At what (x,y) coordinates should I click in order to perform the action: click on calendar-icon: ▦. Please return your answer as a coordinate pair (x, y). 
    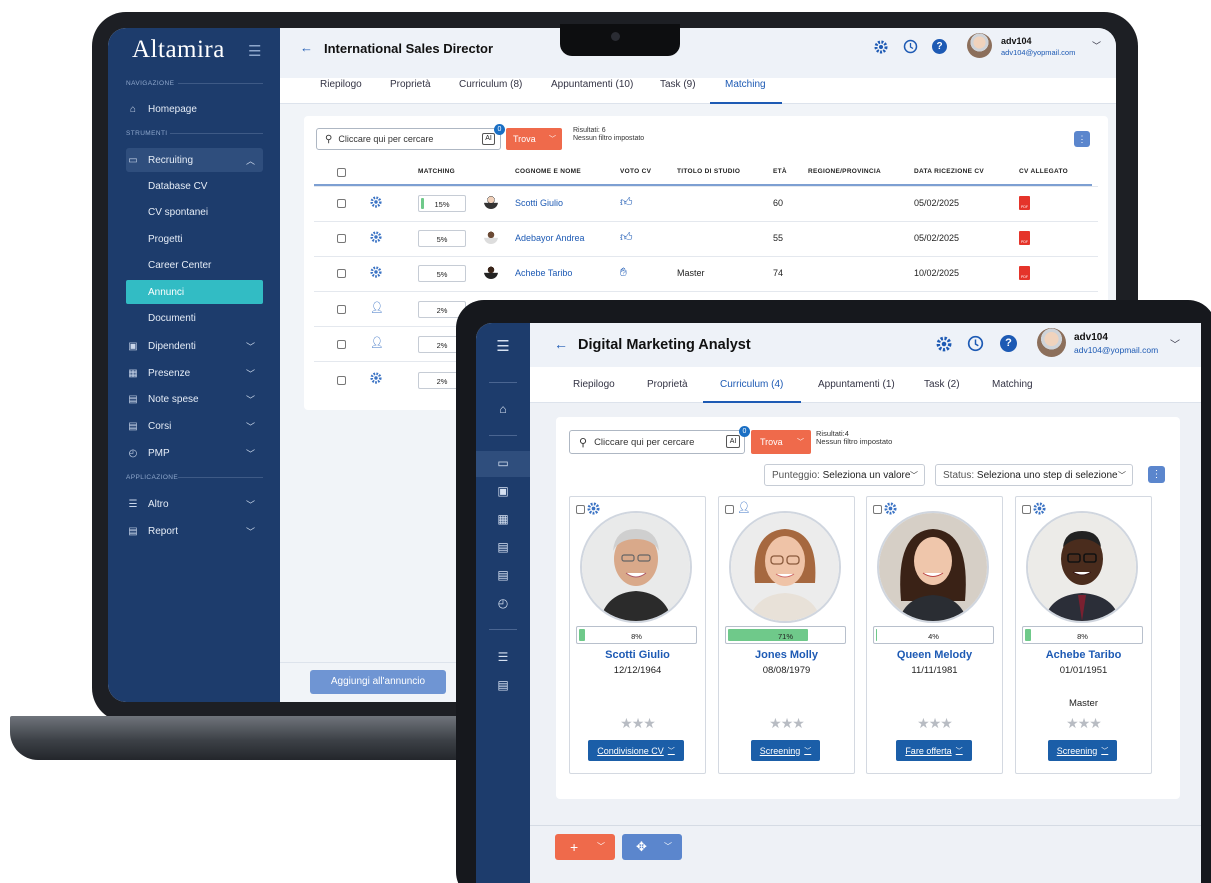
    Looking at the image, I should click on (503, 519).